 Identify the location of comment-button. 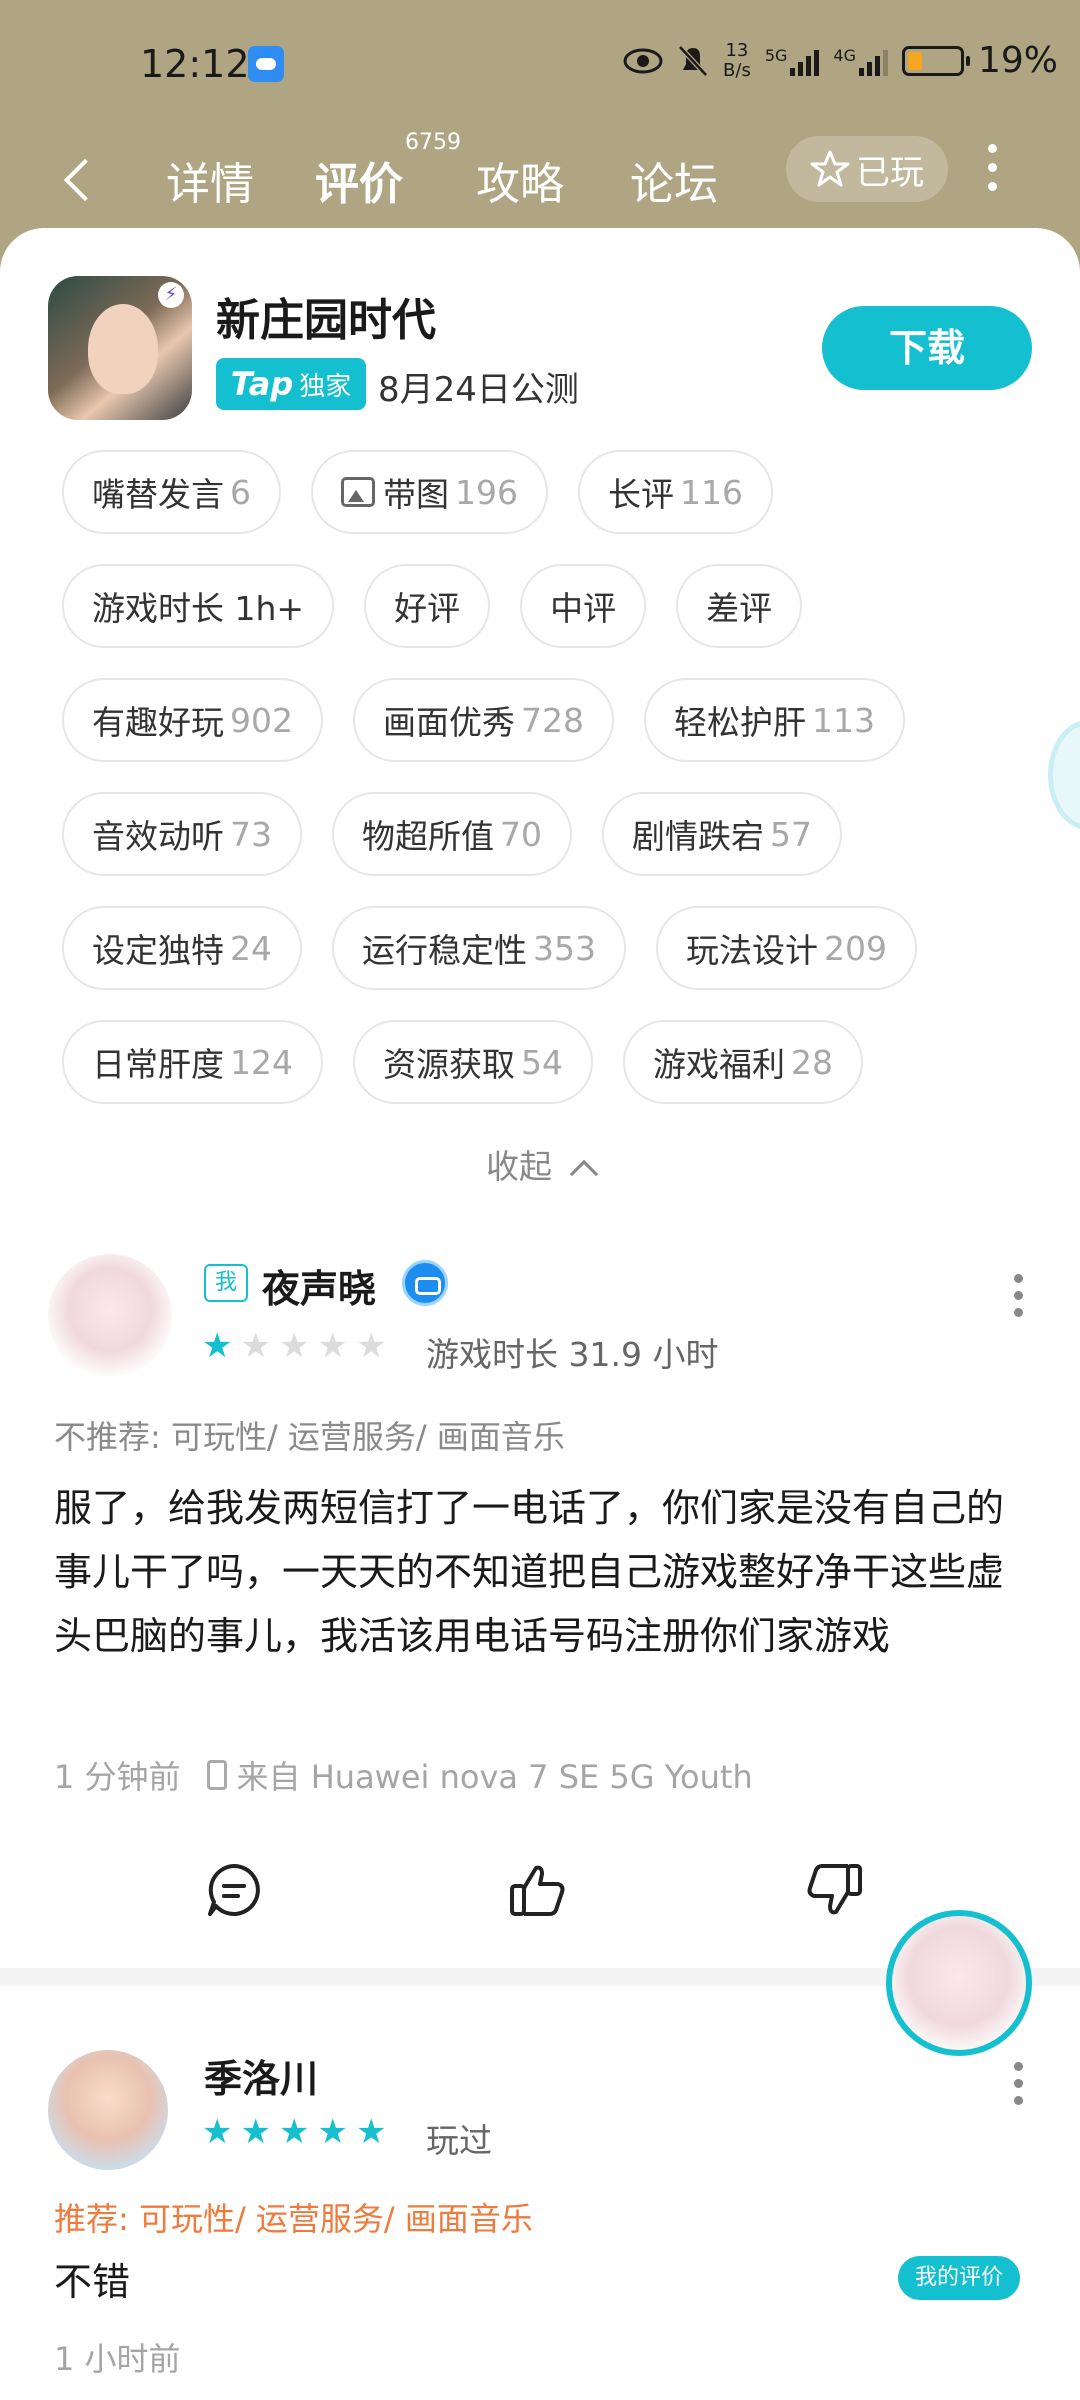
(234, 1890).